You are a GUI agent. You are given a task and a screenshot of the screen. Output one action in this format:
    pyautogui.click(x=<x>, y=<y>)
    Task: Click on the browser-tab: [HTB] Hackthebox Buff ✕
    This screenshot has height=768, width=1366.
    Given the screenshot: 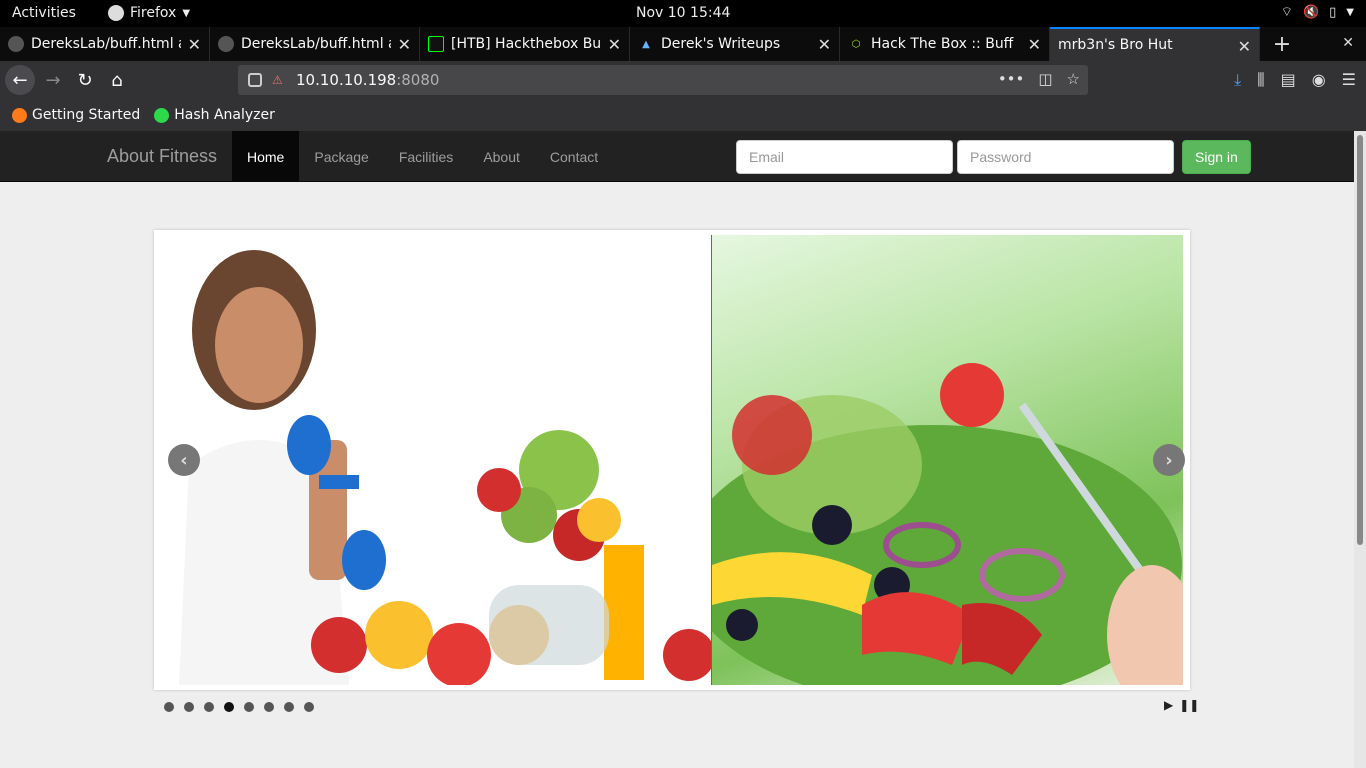 What is the action you would take?
    pyautogui.click(x=525, y=44)
    